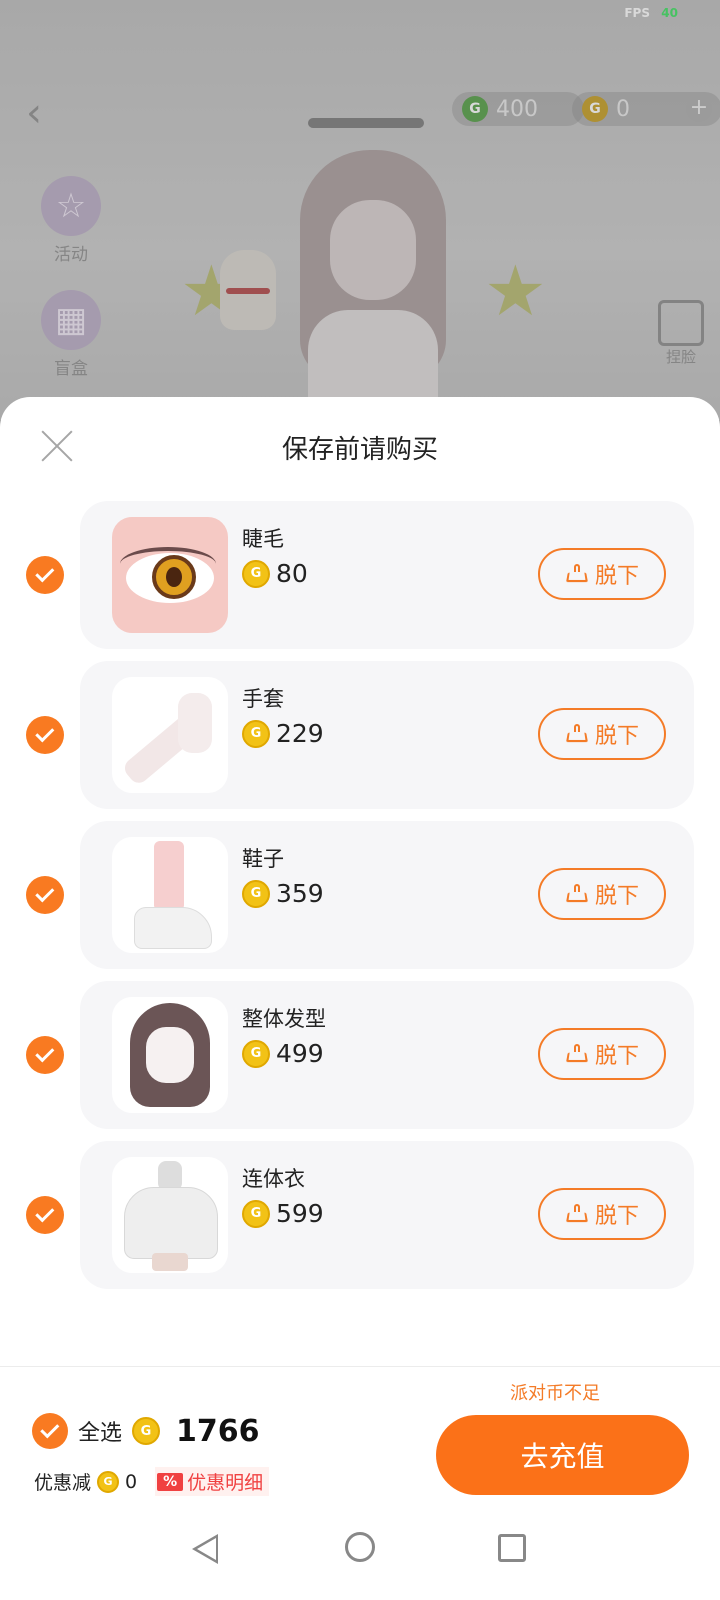  Describe the element at coordinates (360, 1436) in the screenshot. I see `checkout-footer: 派对币不足 全选 G 1766 优惠减 G 0 % 优惠明细 去充值` at that location.